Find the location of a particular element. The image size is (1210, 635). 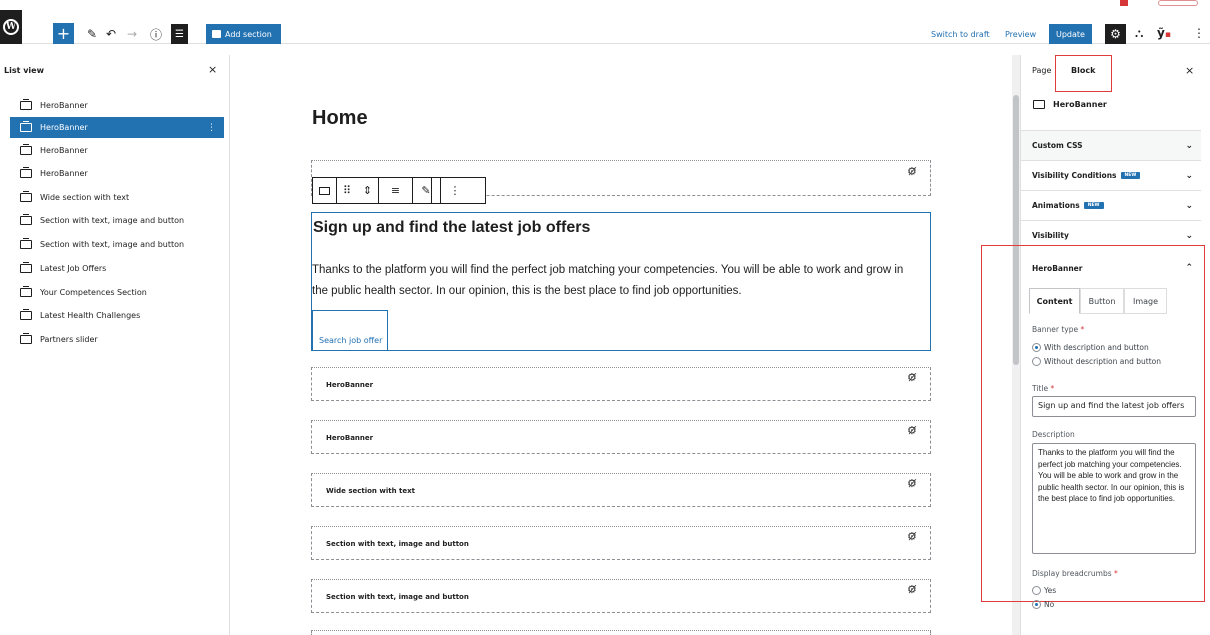

plus-icon: + is located at coordinates (63, 33).